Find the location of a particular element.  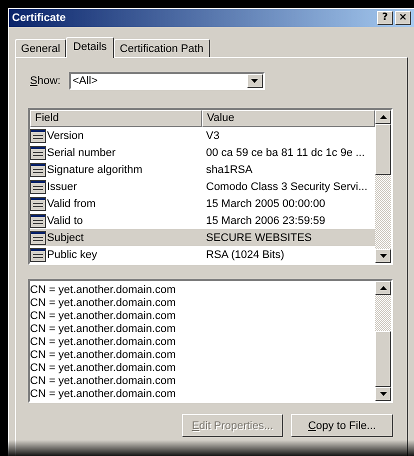

field-name: Serial number is located at coordinates (81, 152).